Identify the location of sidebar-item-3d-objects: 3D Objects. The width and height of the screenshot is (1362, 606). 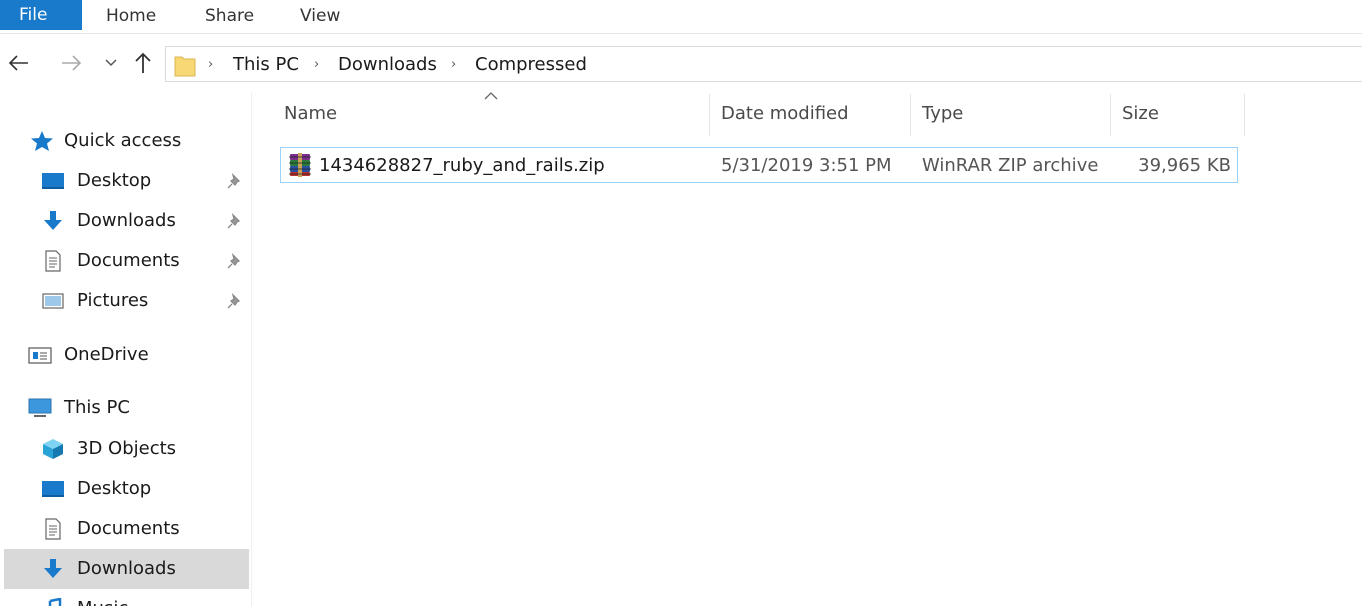
(126, 449).